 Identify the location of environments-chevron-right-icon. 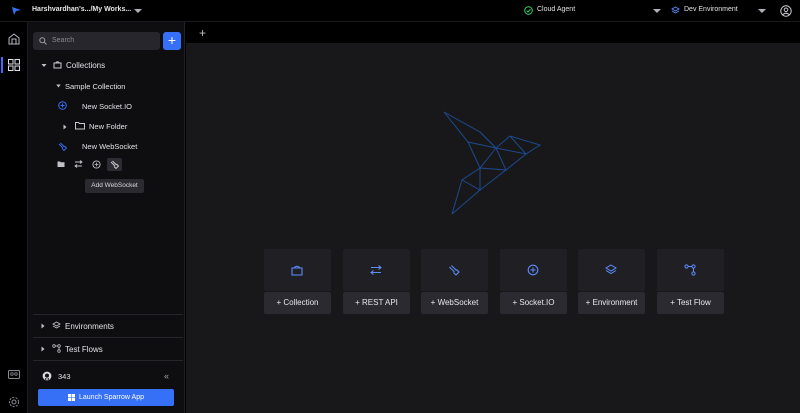
(43, 326).